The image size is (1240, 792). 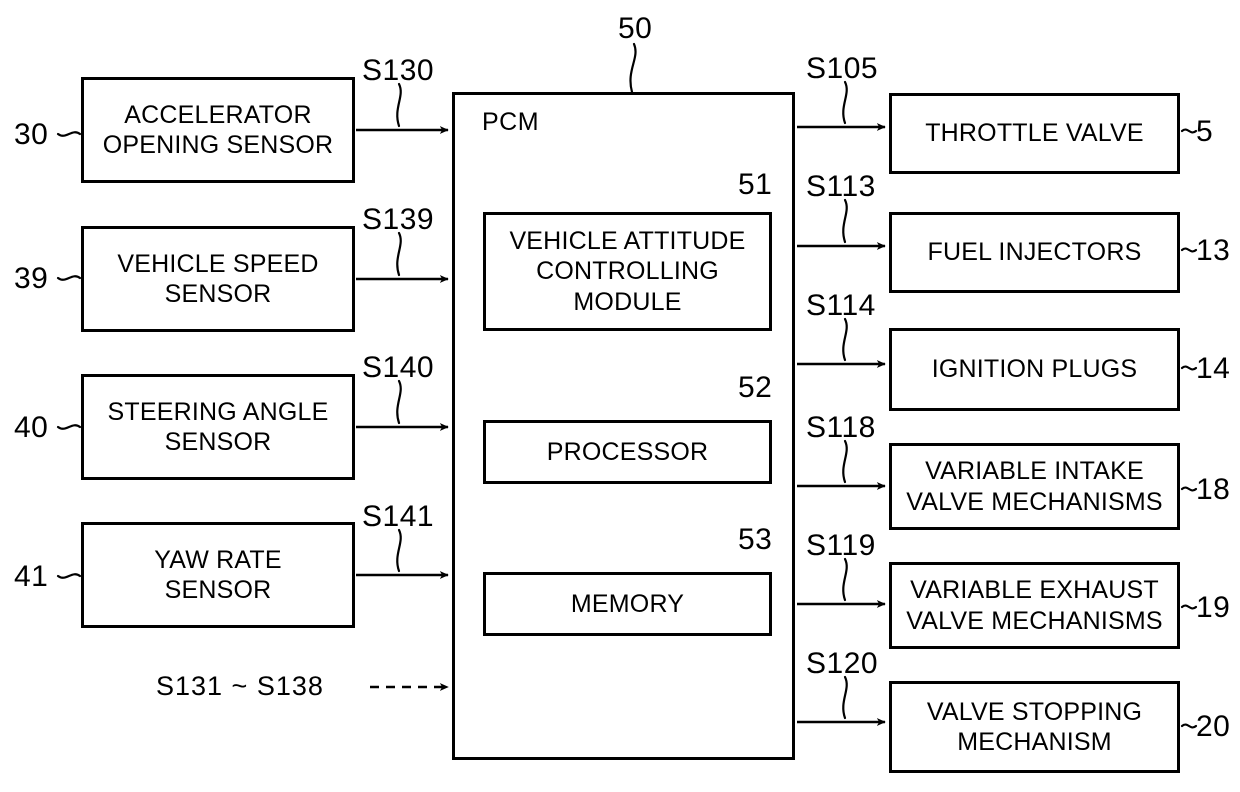 I want to click on signal-label-s113: S113, so click(x=841, y=187).